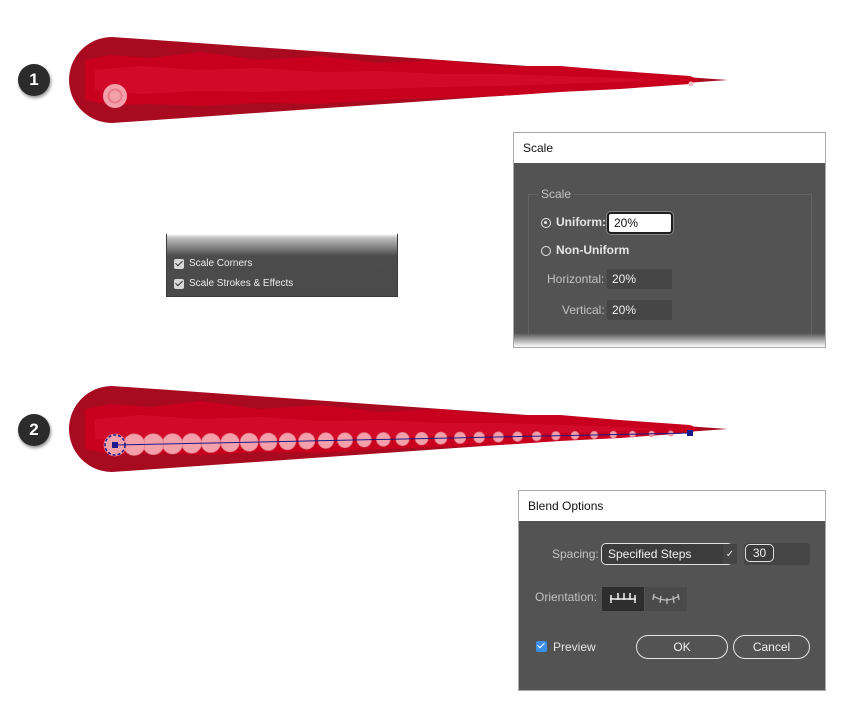 The height and width of the screenshot is (720, 850). I want to click on blend-dialog-title: Blend Options, so click(566, 506).